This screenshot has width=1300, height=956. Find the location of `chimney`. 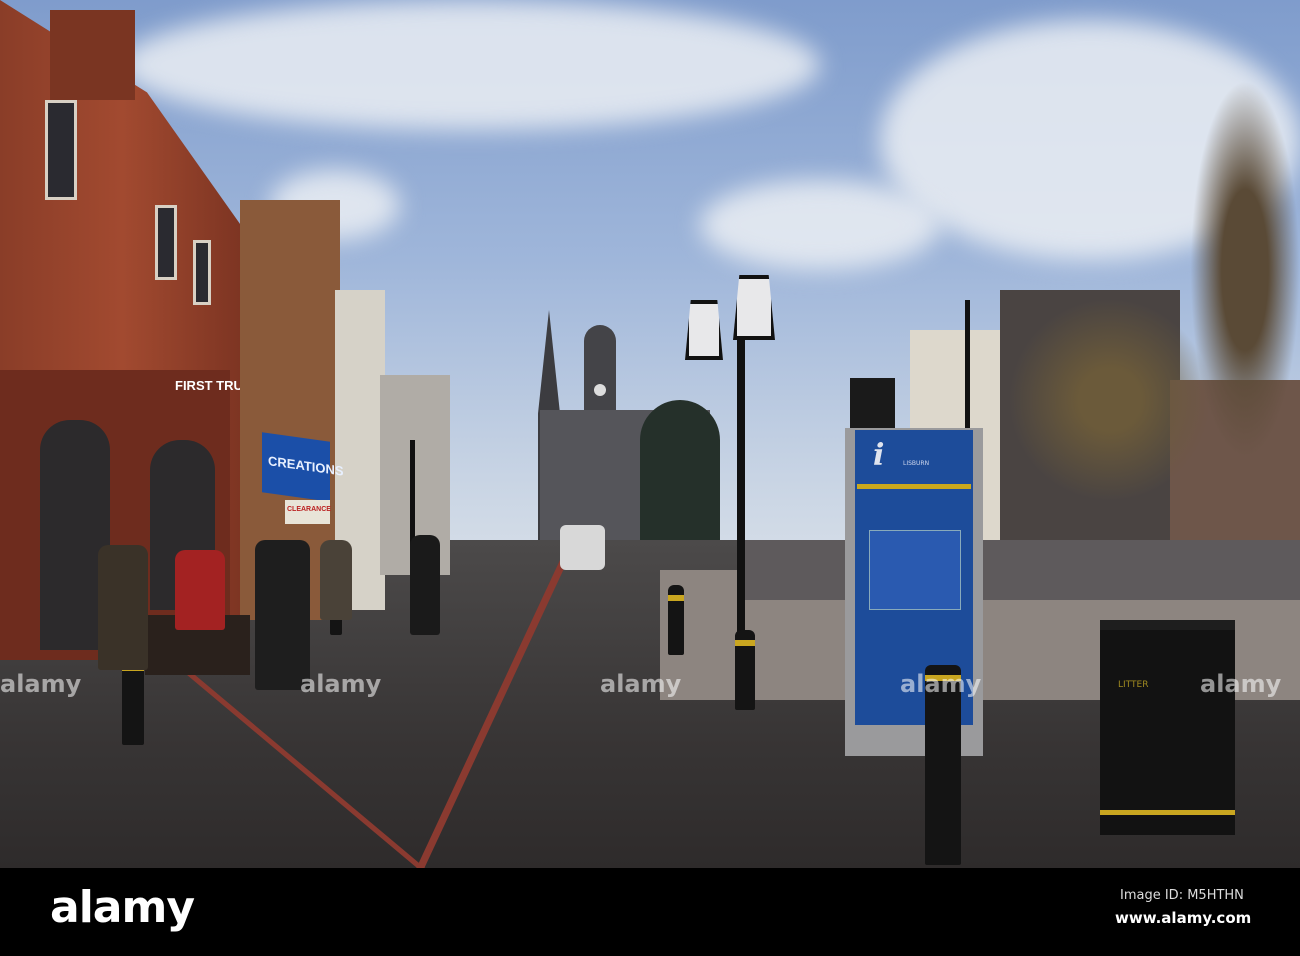

chimney is located at coordinates (92, 55).